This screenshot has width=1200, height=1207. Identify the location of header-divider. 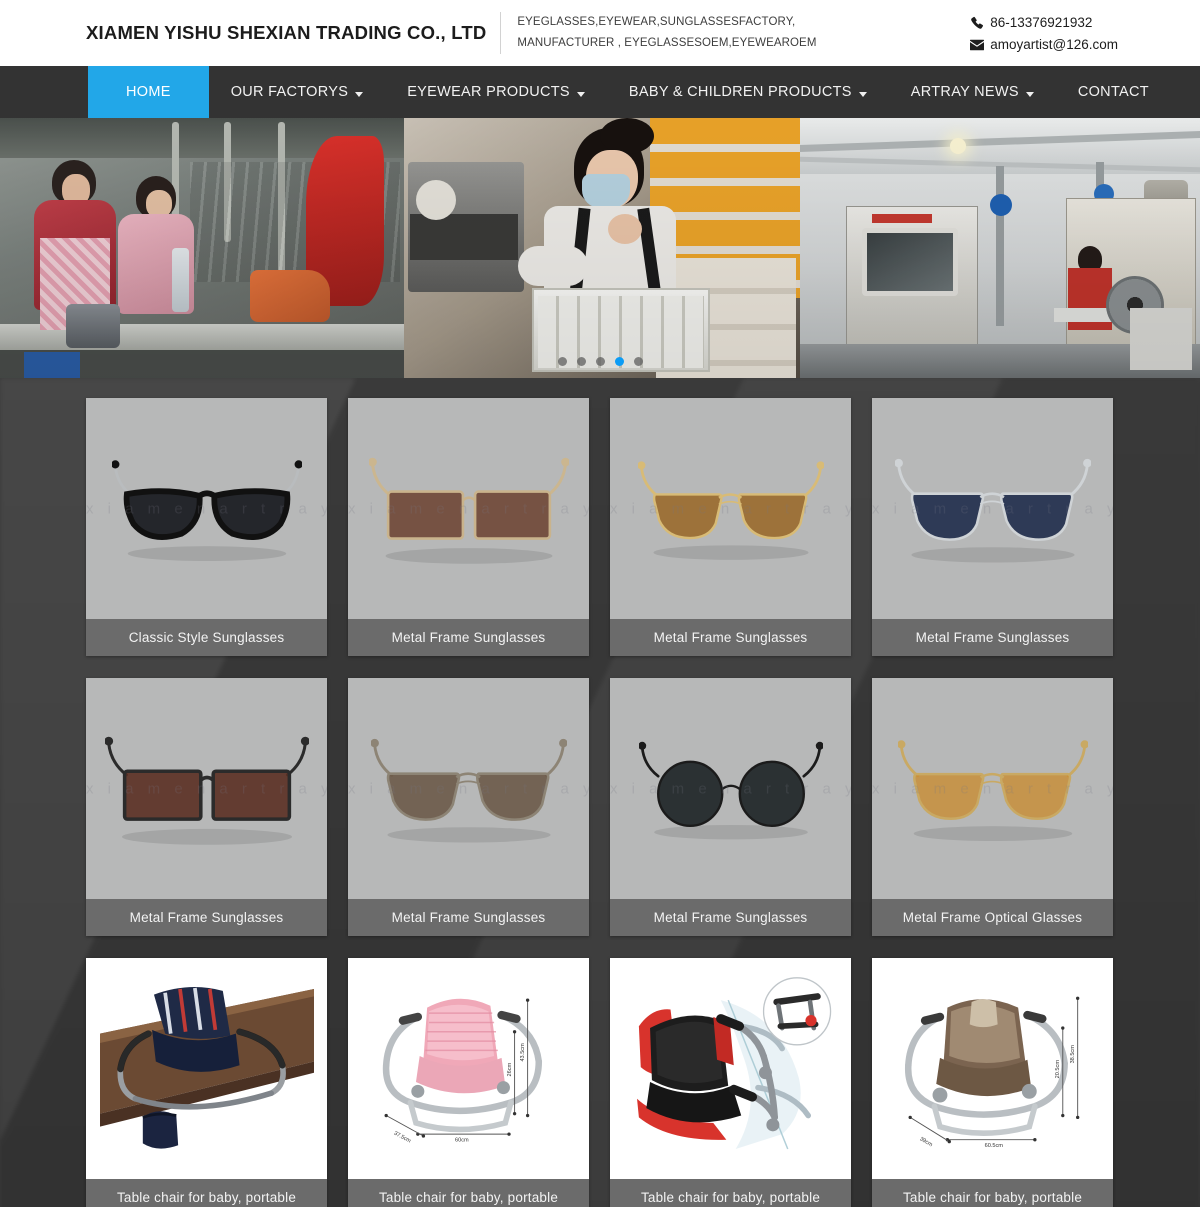
(501, 33).